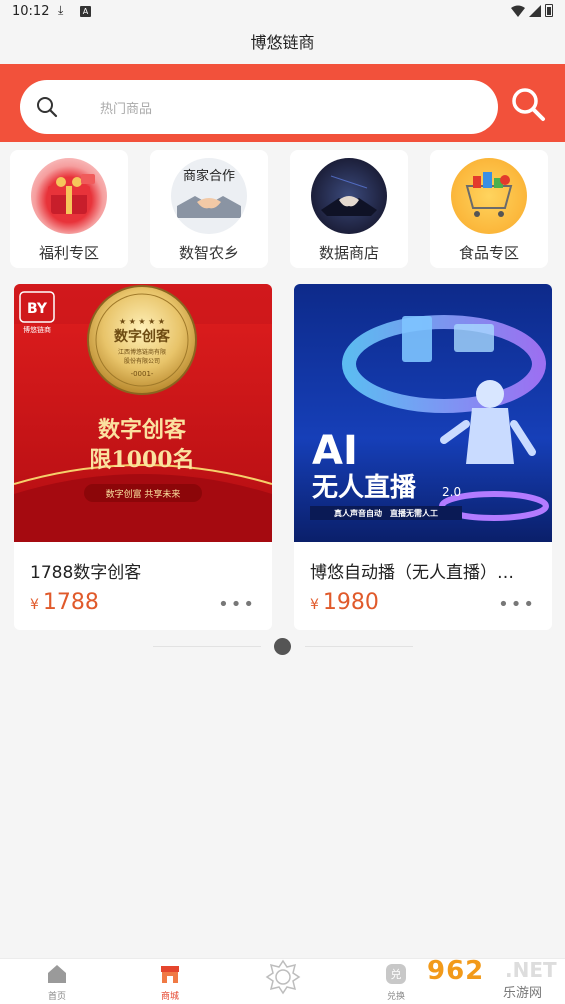 This screenshot has height=1004, width=565. What do you see at coordinates (142, 352) in the screenshot?
I see `badge-line1: 江西博悠链商有限` at bounding box center [142, 352].